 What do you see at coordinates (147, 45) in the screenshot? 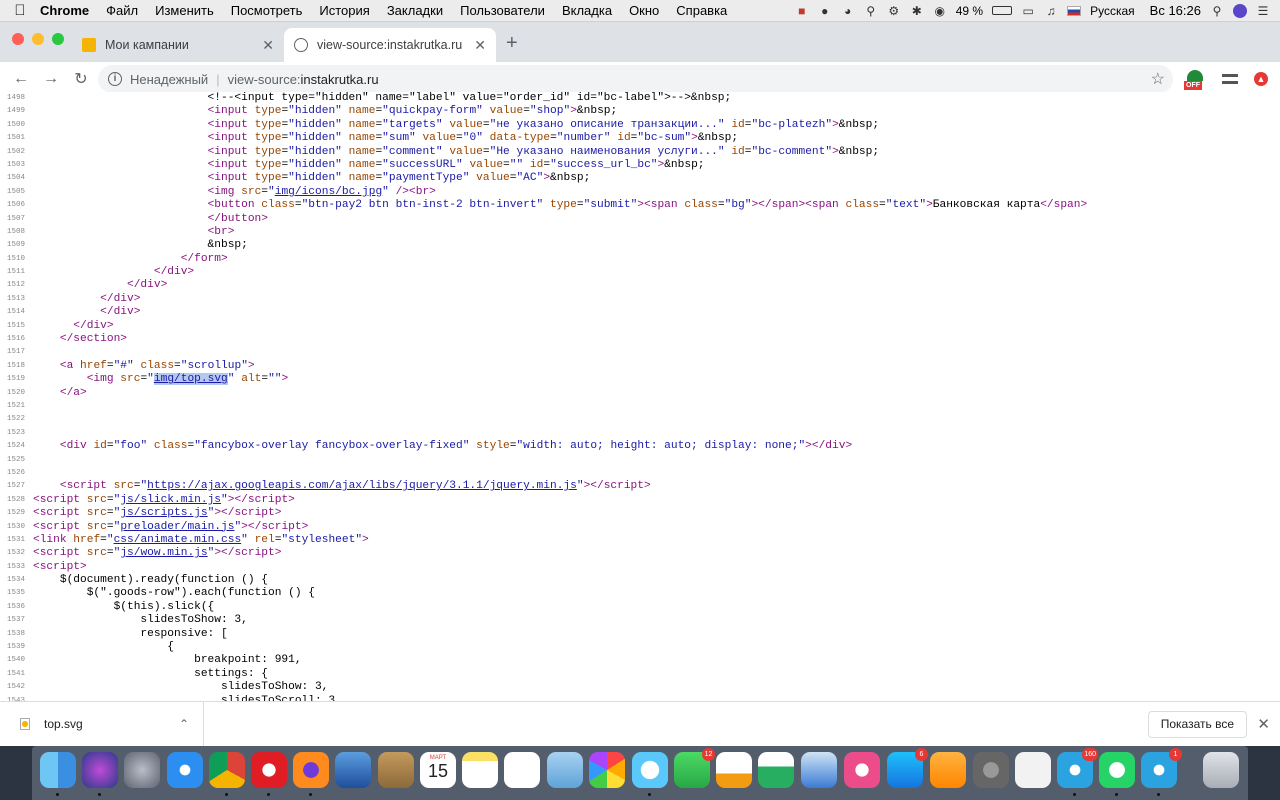
I see `tab-title: Мои кампании` at bounding box center [147, 45].